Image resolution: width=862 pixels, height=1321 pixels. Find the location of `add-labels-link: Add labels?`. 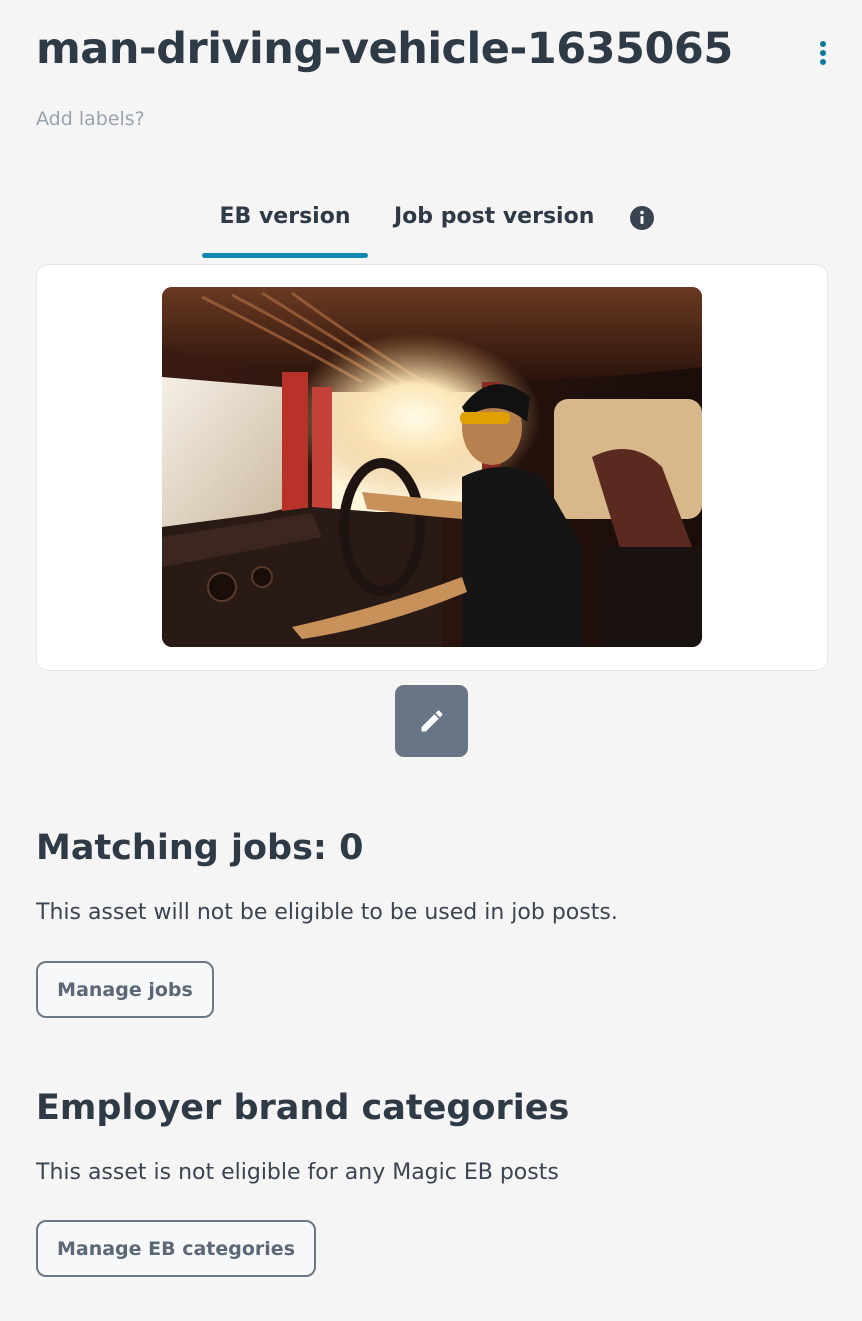

add-labels-link: Add labels? is located at coordinates (90, 119).